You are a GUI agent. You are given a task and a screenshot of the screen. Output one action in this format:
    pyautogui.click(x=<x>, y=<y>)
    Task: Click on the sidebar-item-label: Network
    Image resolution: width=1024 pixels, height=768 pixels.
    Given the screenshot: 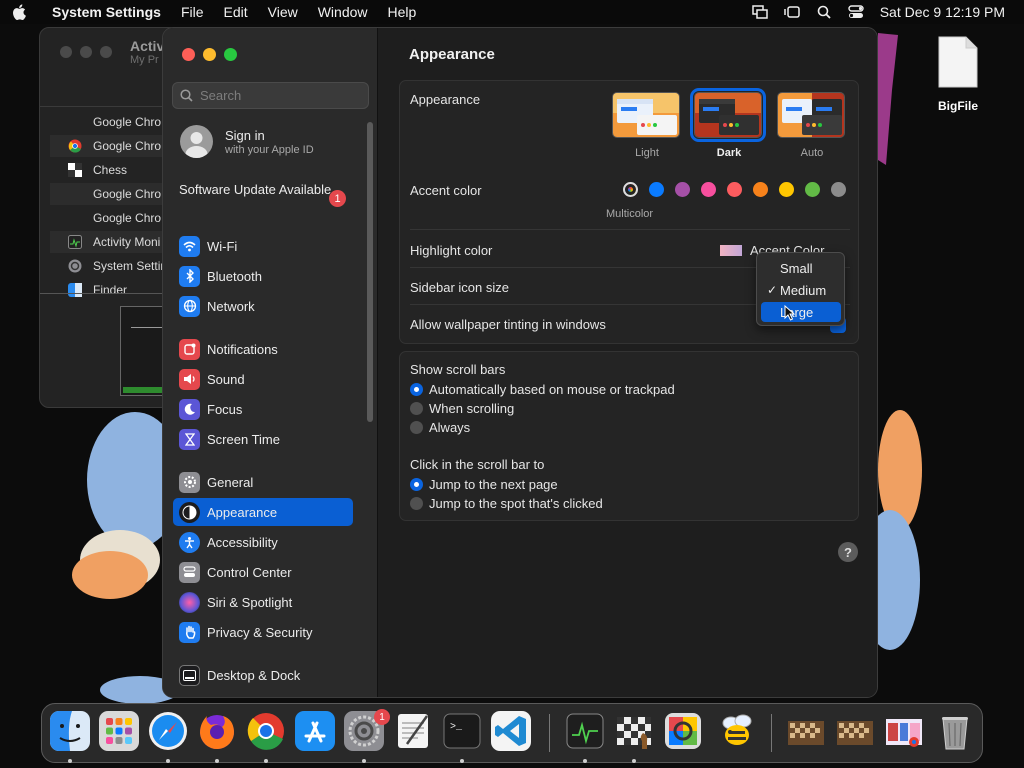 What is the action you would take?
    pyautogui.click(x=231, y=306)
    